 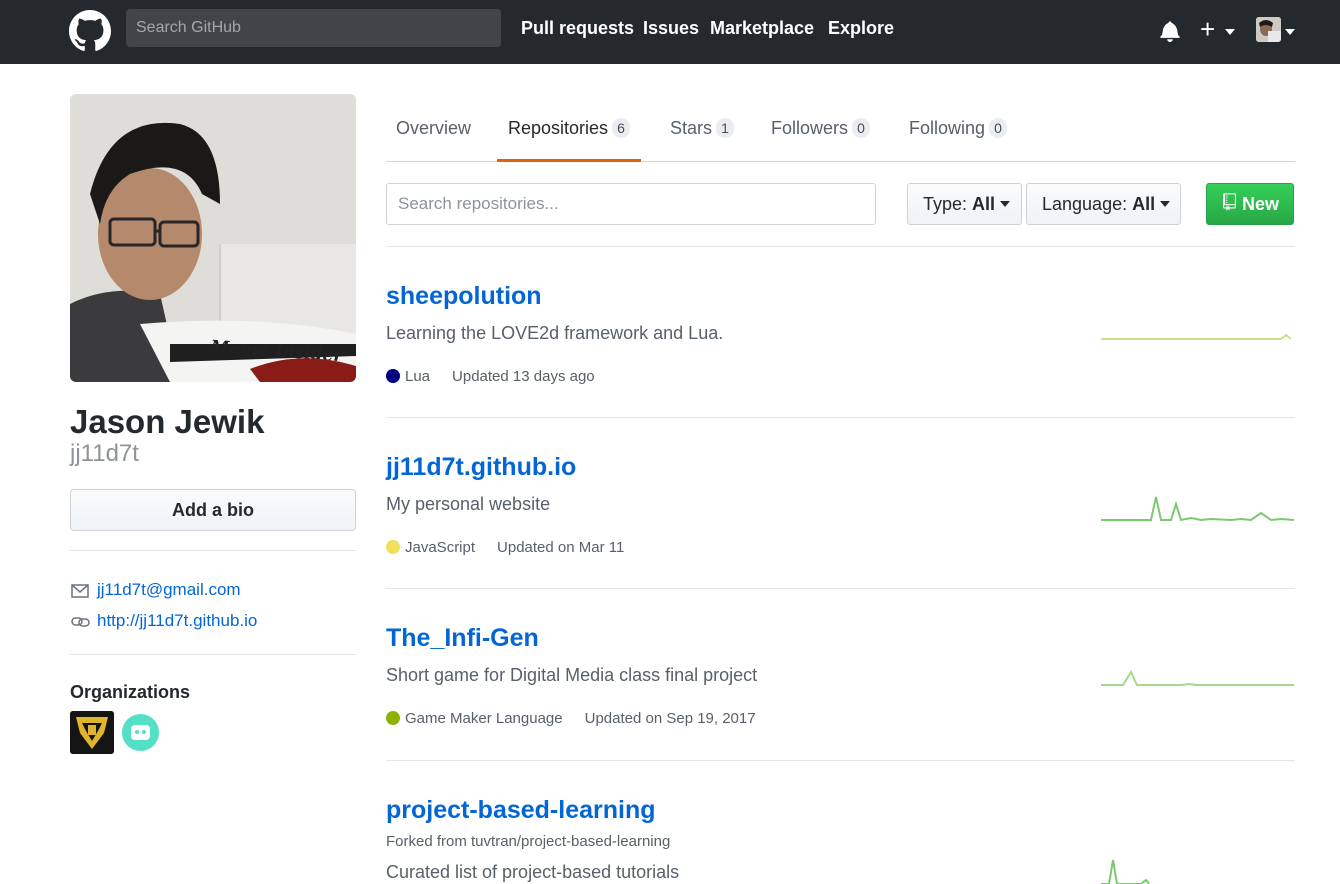 I want to click on nav-marketplace: Marketplace, so click(x=762, y=28).